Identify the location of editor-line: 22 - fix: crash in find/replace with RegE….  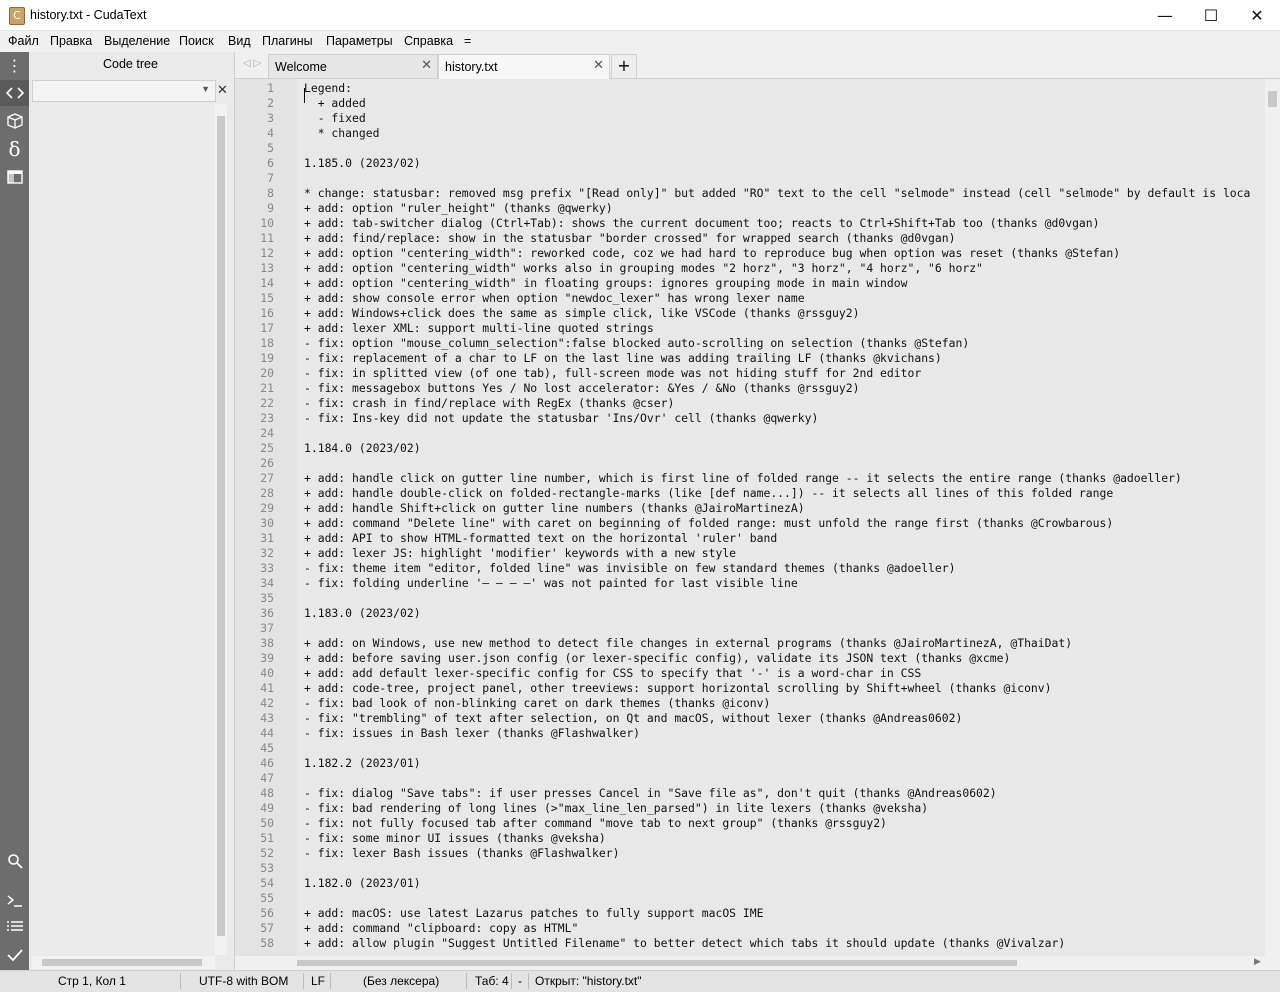
(750, 403).